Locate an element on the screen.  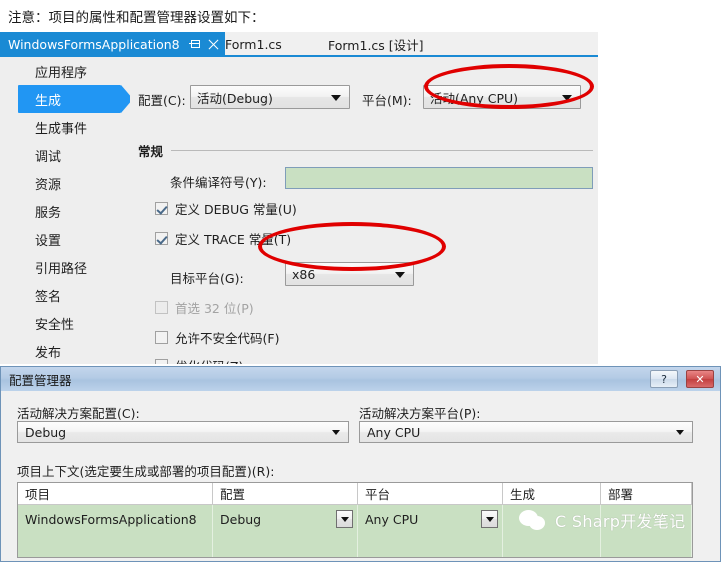
prefer-32bit-row: 首选 32 位(P) is located at coordinates (204, 307).